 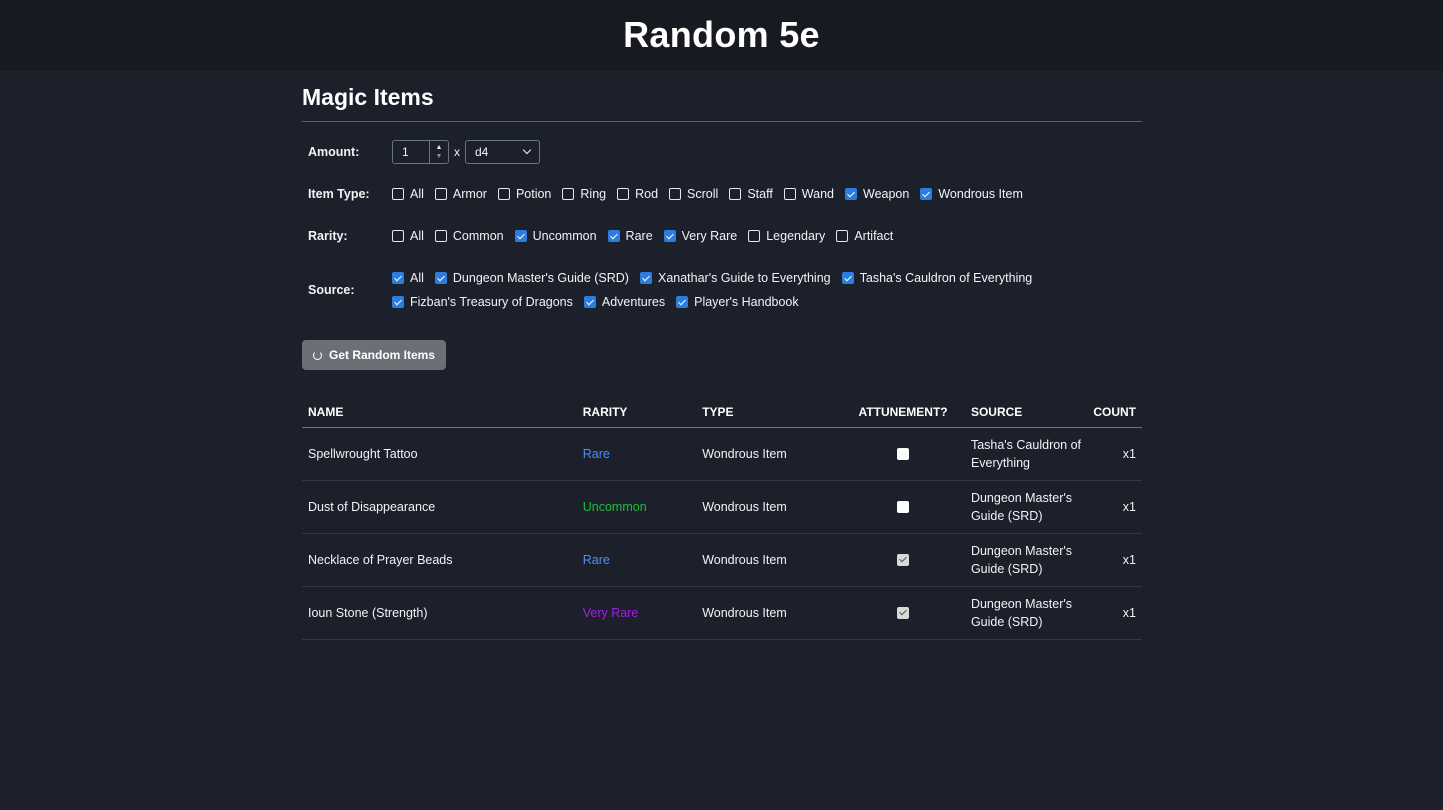 What do you see at coordinates (482, 302) in the screenshot?
I see `source-option-fizban-s-treasury-of-dragons: Fizban's Treasury of Dragons` at bounding box center [482, 302].